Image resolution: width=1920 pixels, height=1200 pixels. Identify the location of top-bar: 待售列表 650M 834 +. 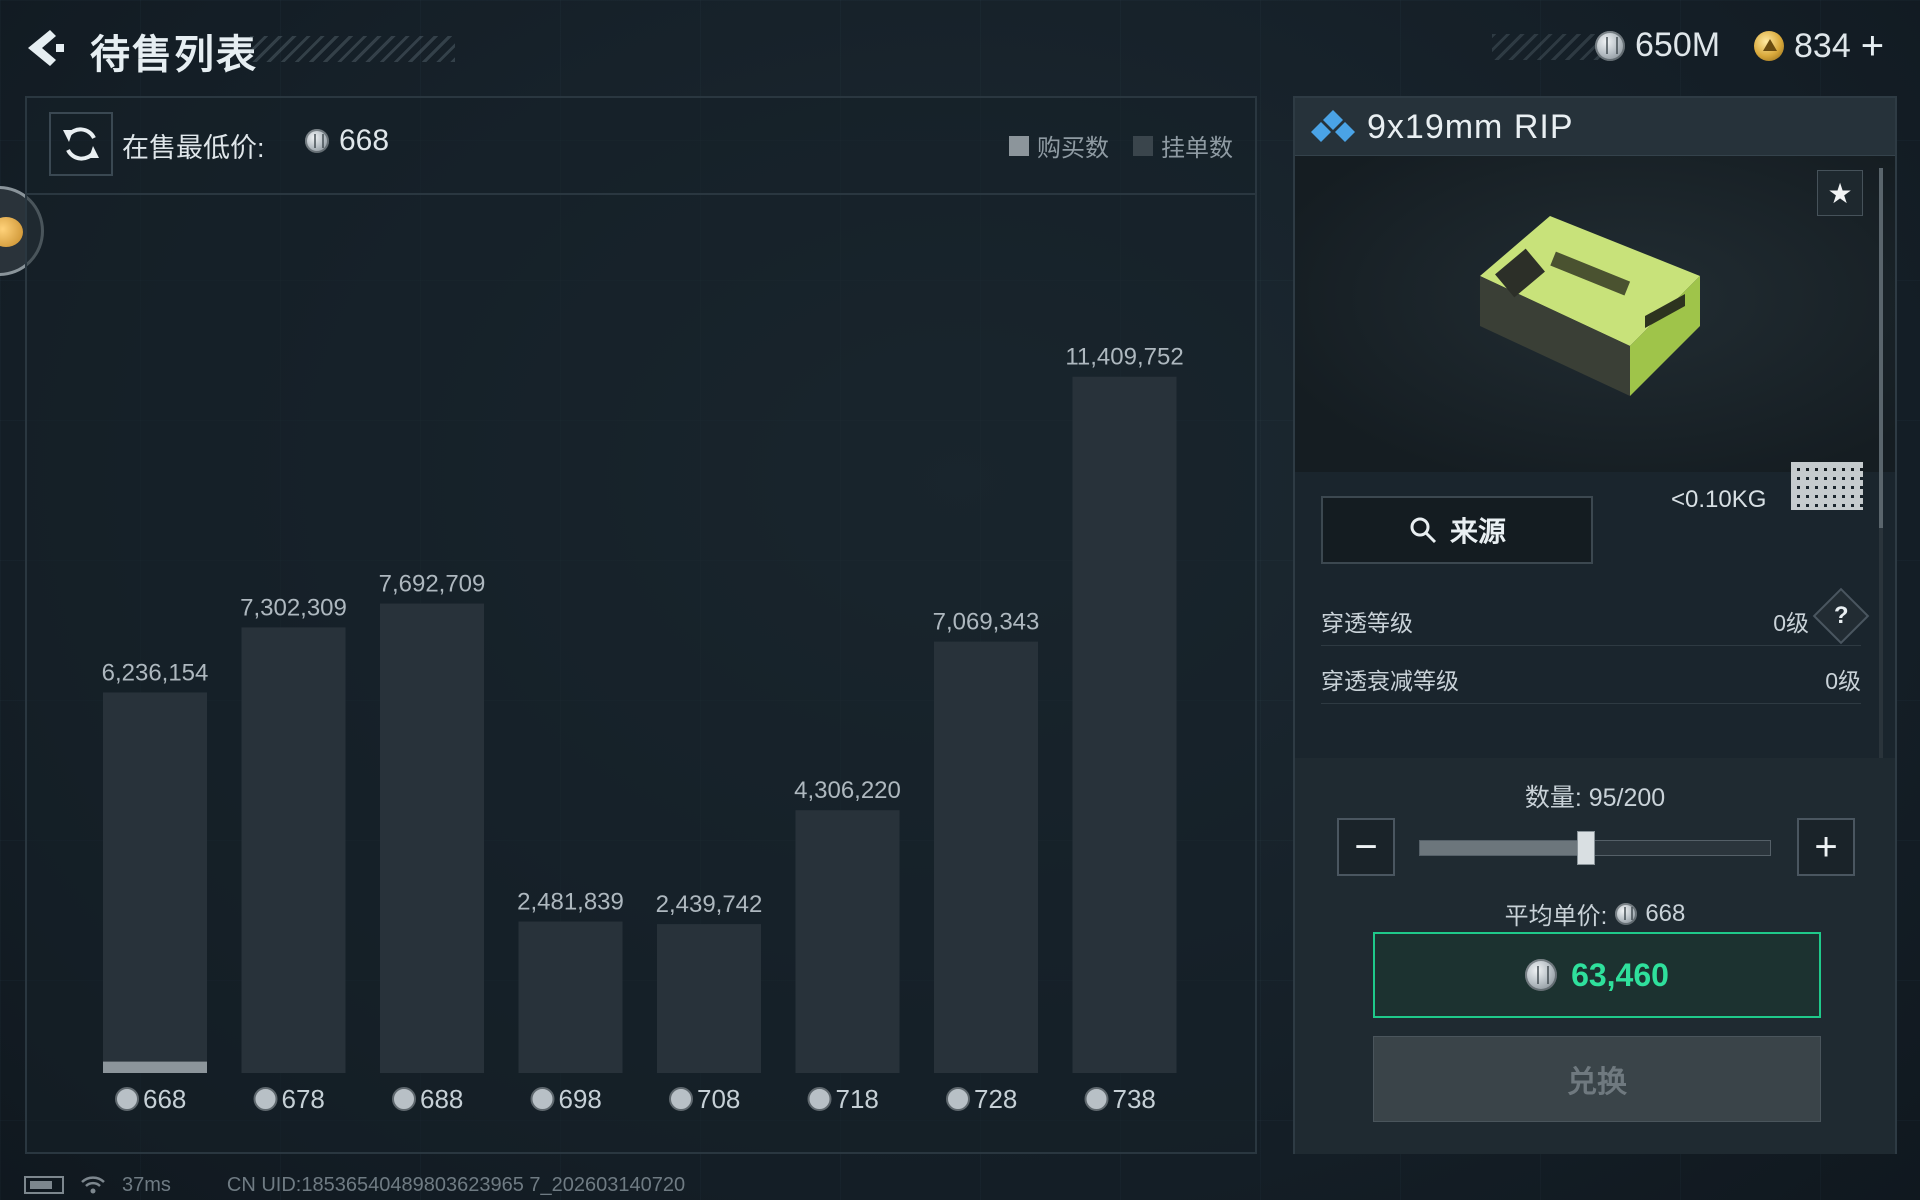
(960, 48).